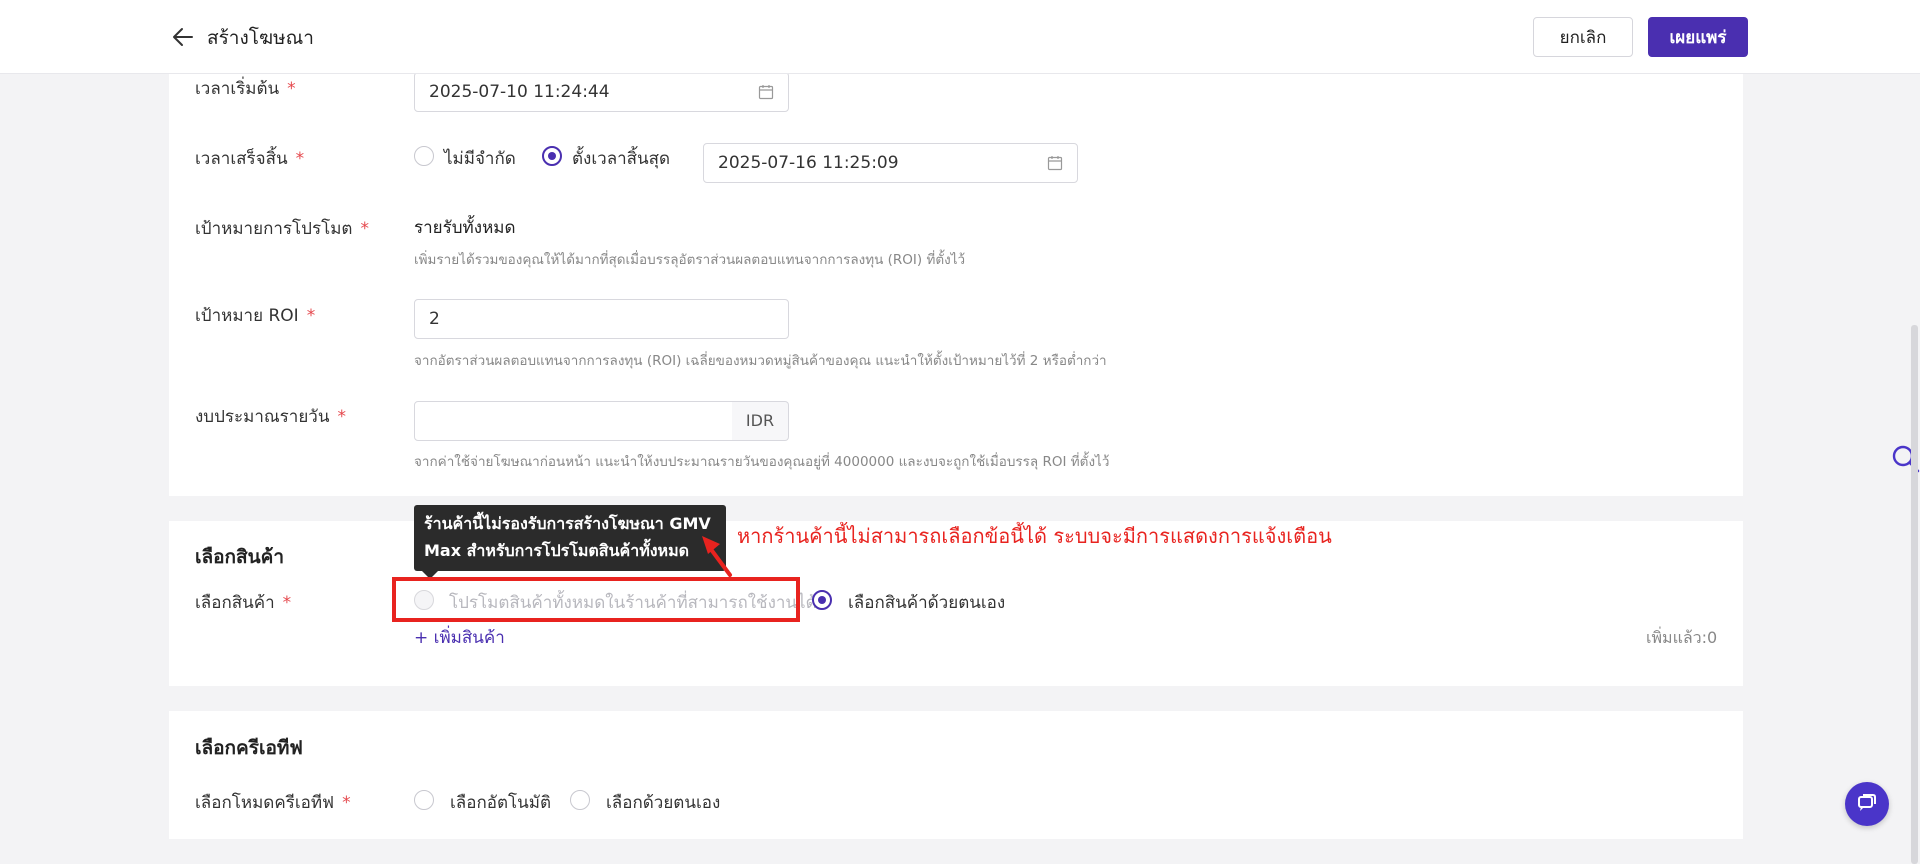 This screenshot has width=1920, height=864. What do you see at coordinates (1698, 37) in the screenshot?
I see `publish-button: เผยแพร่` at bounding box center [1698, 37].